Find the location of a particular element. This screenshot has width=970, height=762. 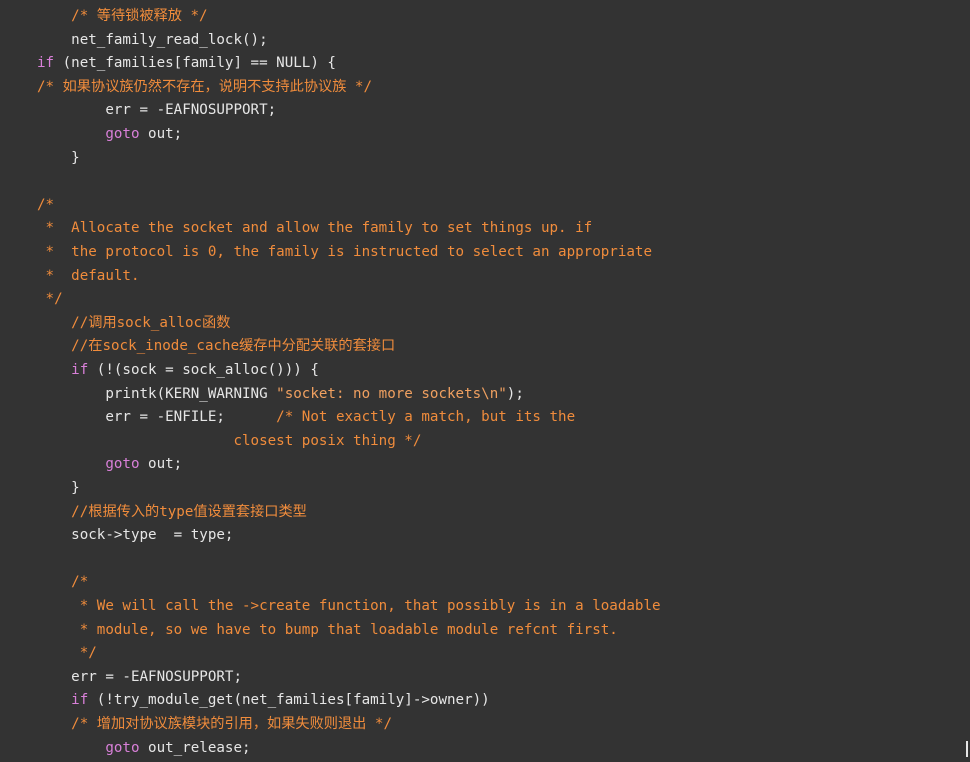

code-line: sock->type = type; is located at coordinates (135, 535).